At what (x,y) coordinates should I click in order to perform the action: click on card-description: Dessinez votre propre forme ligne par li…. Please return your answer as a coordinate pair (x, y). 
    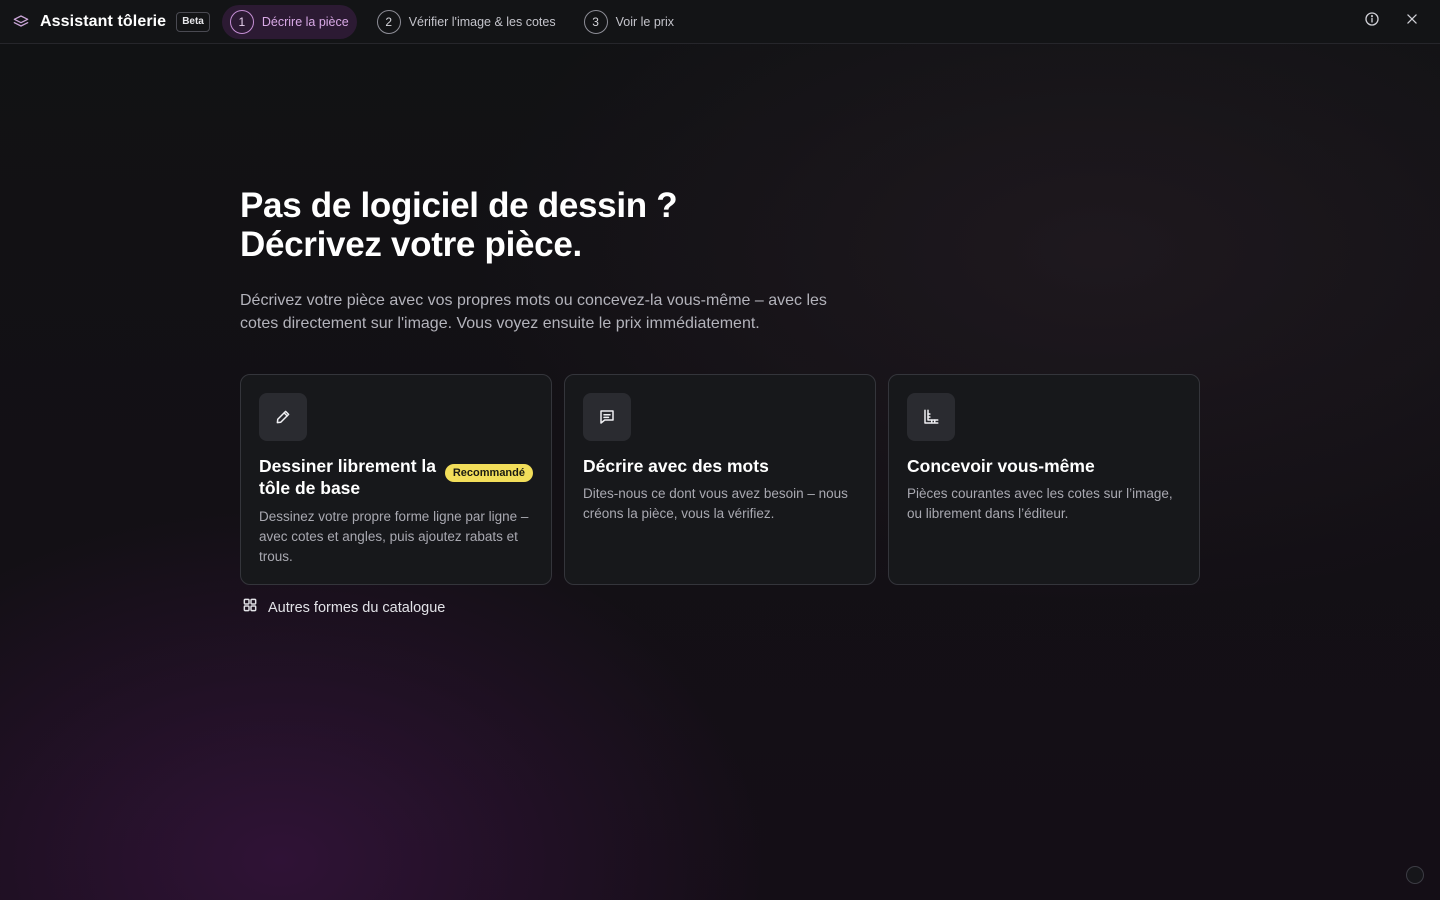
    Looking at the image, I should click on (394, 536).